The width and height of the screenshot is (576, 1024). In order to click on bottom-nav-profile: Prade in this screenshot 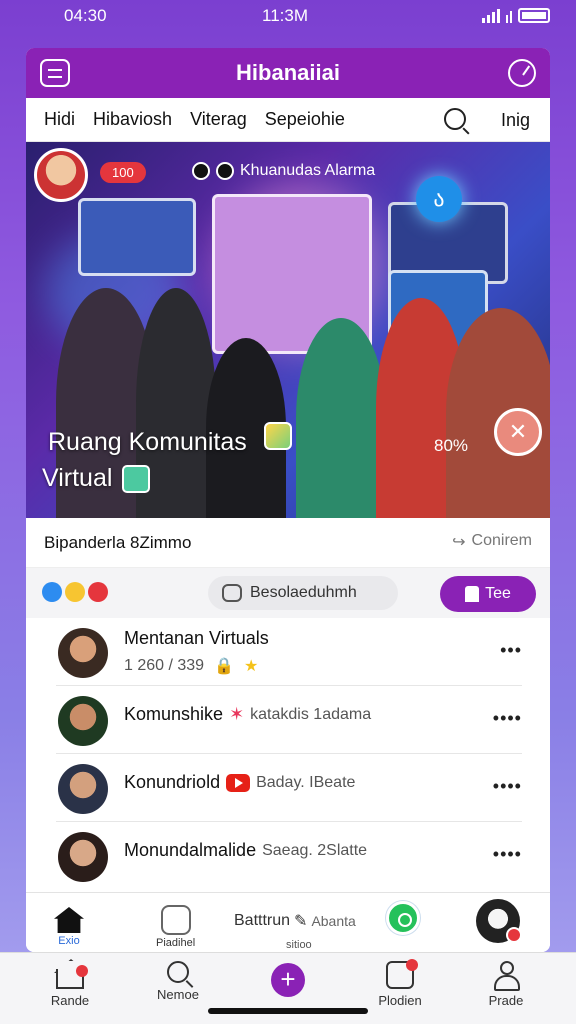, I will do `click(506, 984)`.